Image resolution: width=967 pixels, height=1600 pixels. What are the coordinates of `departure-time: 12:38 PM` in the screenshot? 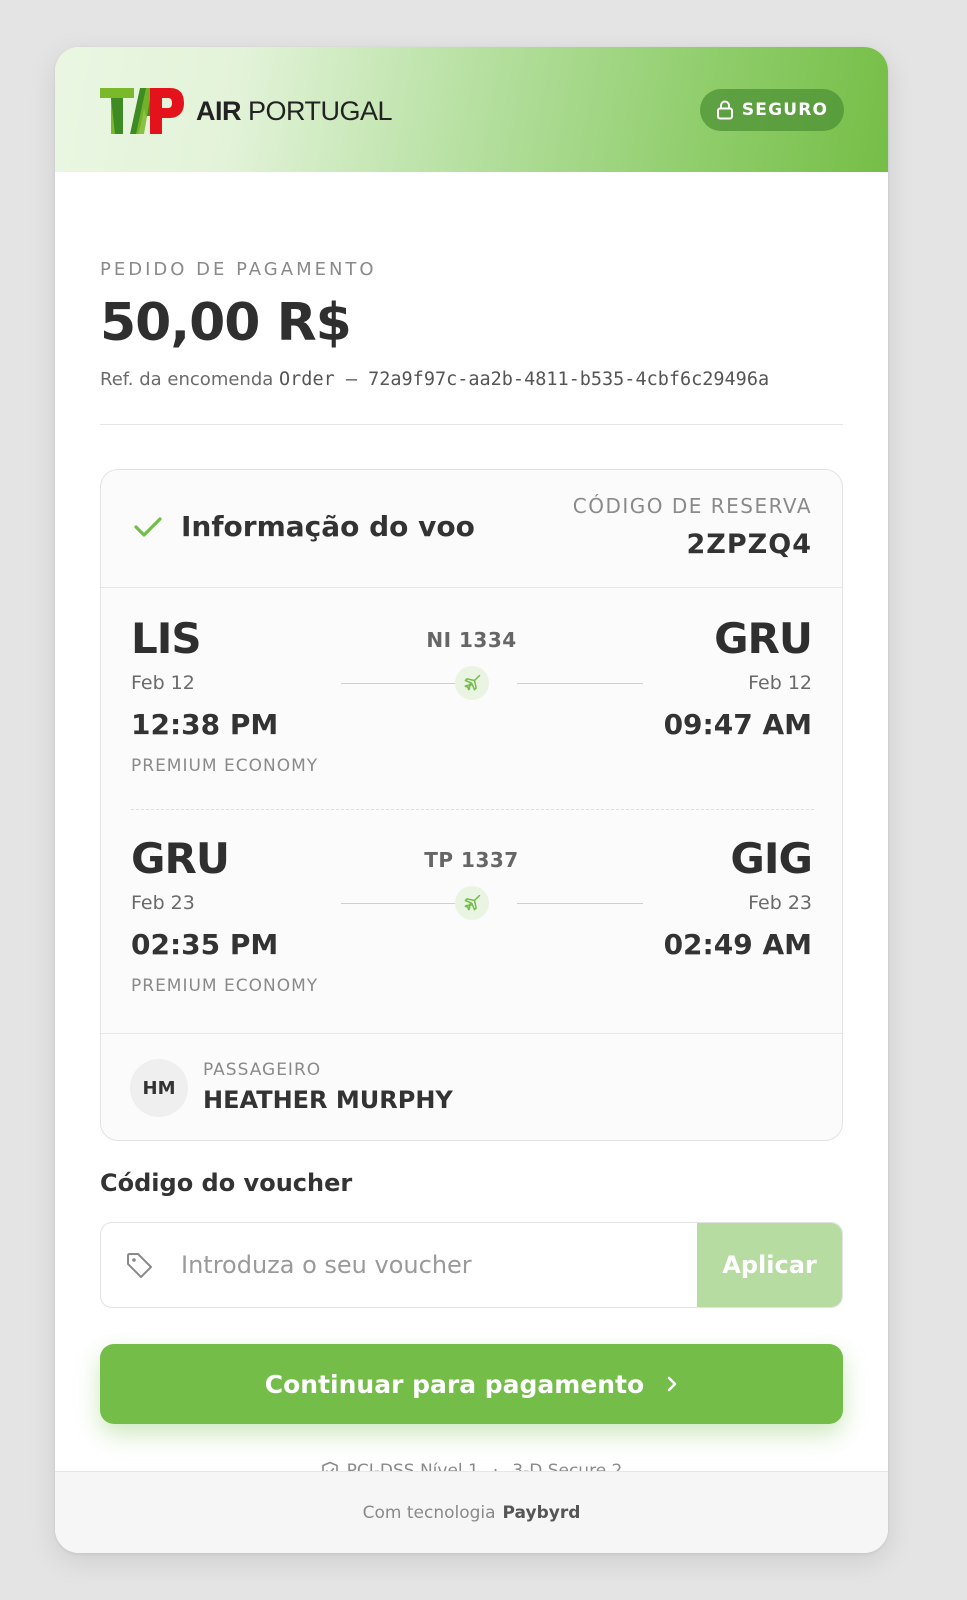 It's located at (205, 724).